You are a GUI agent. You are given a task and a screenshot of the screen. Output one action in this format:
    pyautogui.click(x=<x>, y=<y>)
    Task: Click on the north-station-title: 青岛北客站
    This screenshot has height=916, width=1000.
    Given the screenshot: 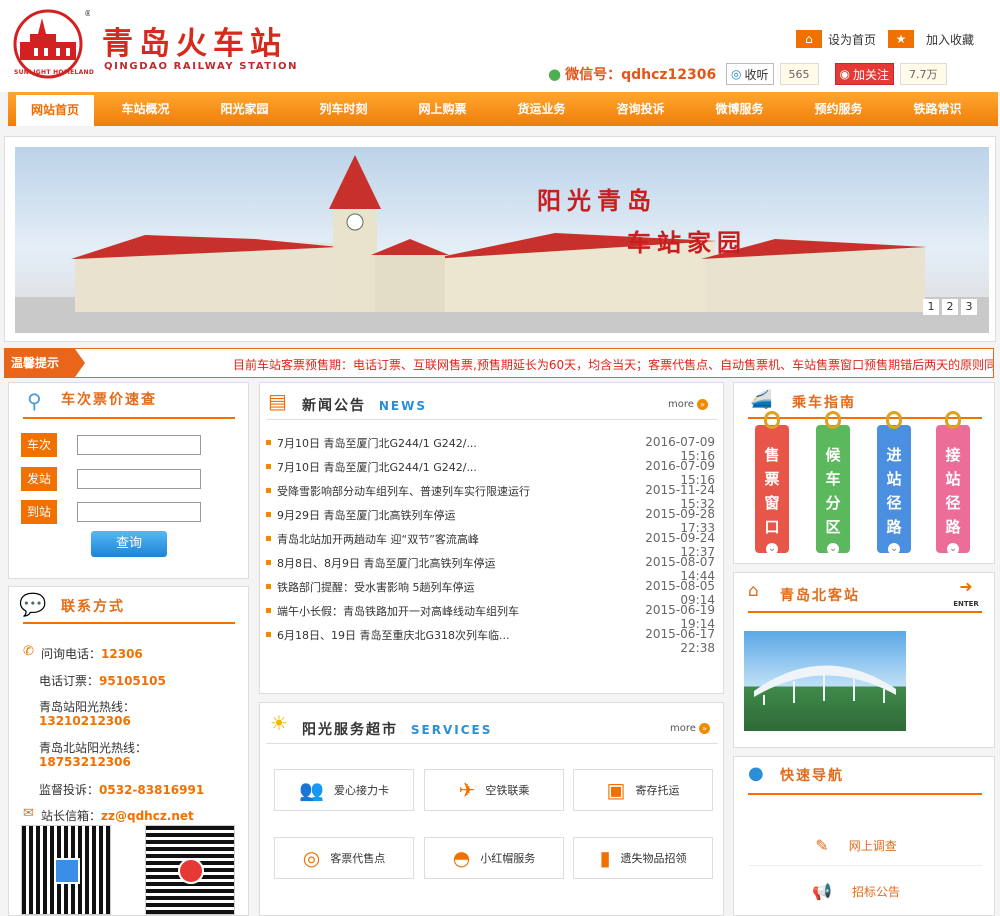 What is the action you would take?
    pyautogui.click(x=820, y=596)
    